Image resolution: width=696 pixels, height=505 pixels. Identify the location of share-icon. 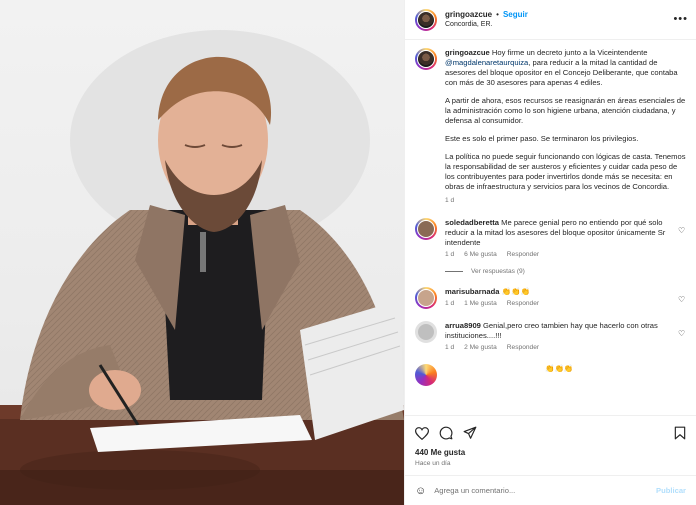
(470, 433).